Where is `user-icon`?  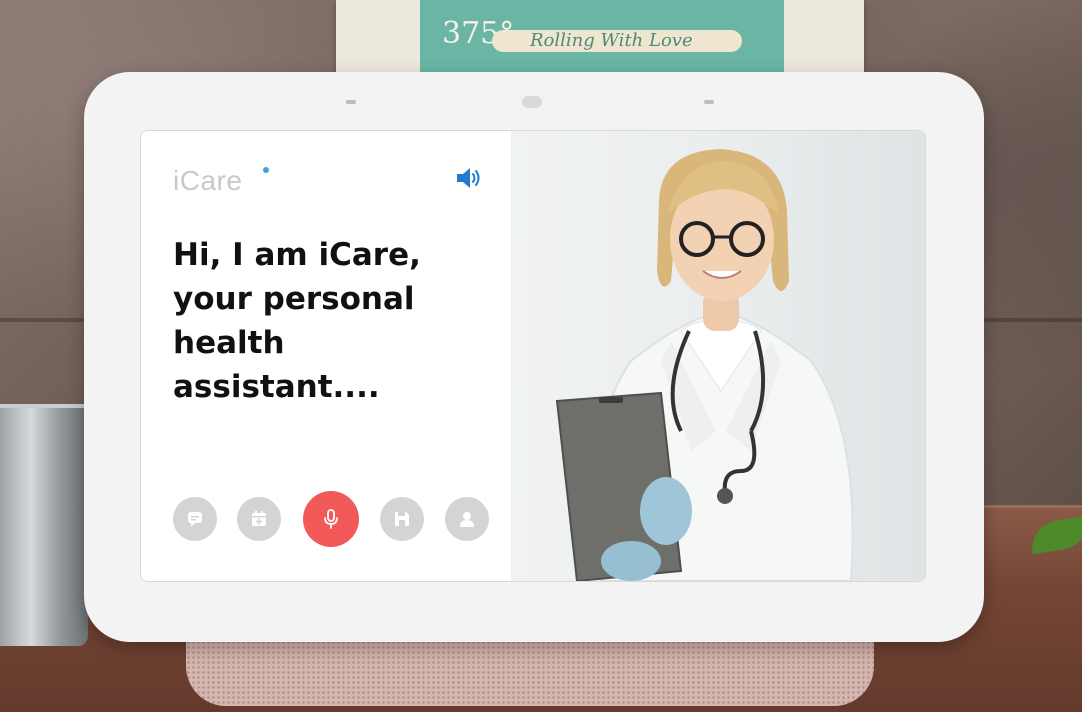 user-icon is located at coordinates (467, 519).